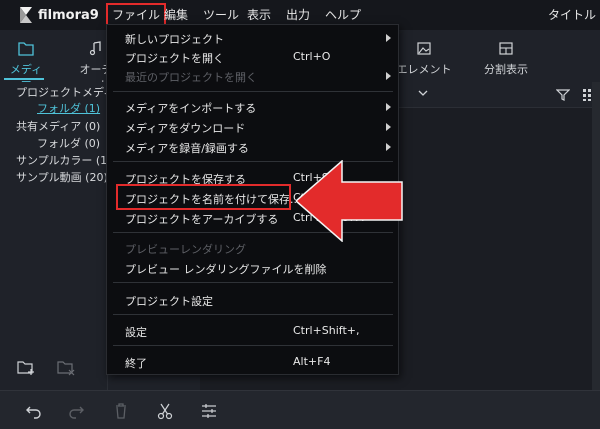 Image resolution: width=600 pixels, height=429 pixels. What do you see at coordinates (64, 15) in the screenshot?
I see `logo-name: filmora` at bounding box center [64, 15].